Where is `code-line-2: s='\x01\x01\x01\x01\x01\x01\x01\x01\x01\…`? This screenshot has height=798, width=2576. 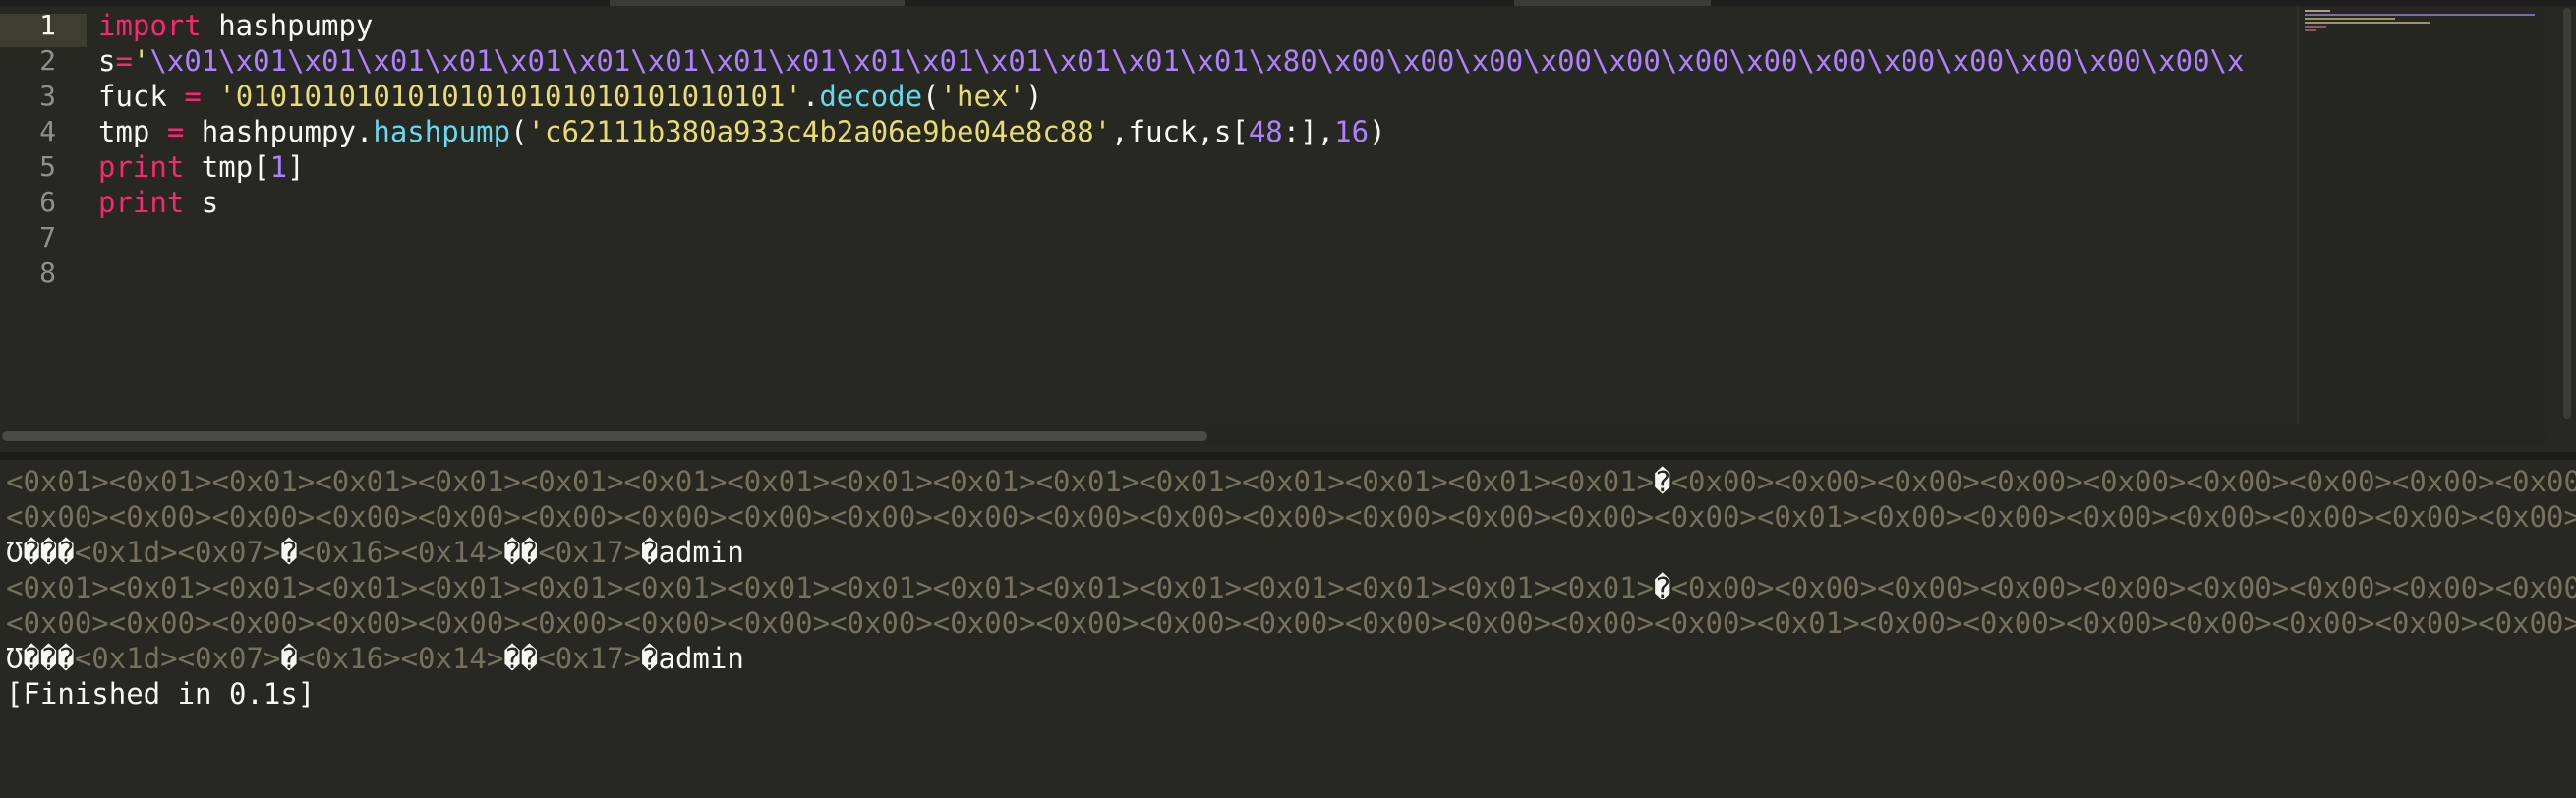
code-line-2: s='\x01\x01\x01\x01\x01\x01\x01\x01\x01\… is located at coordinates (1171, 61).